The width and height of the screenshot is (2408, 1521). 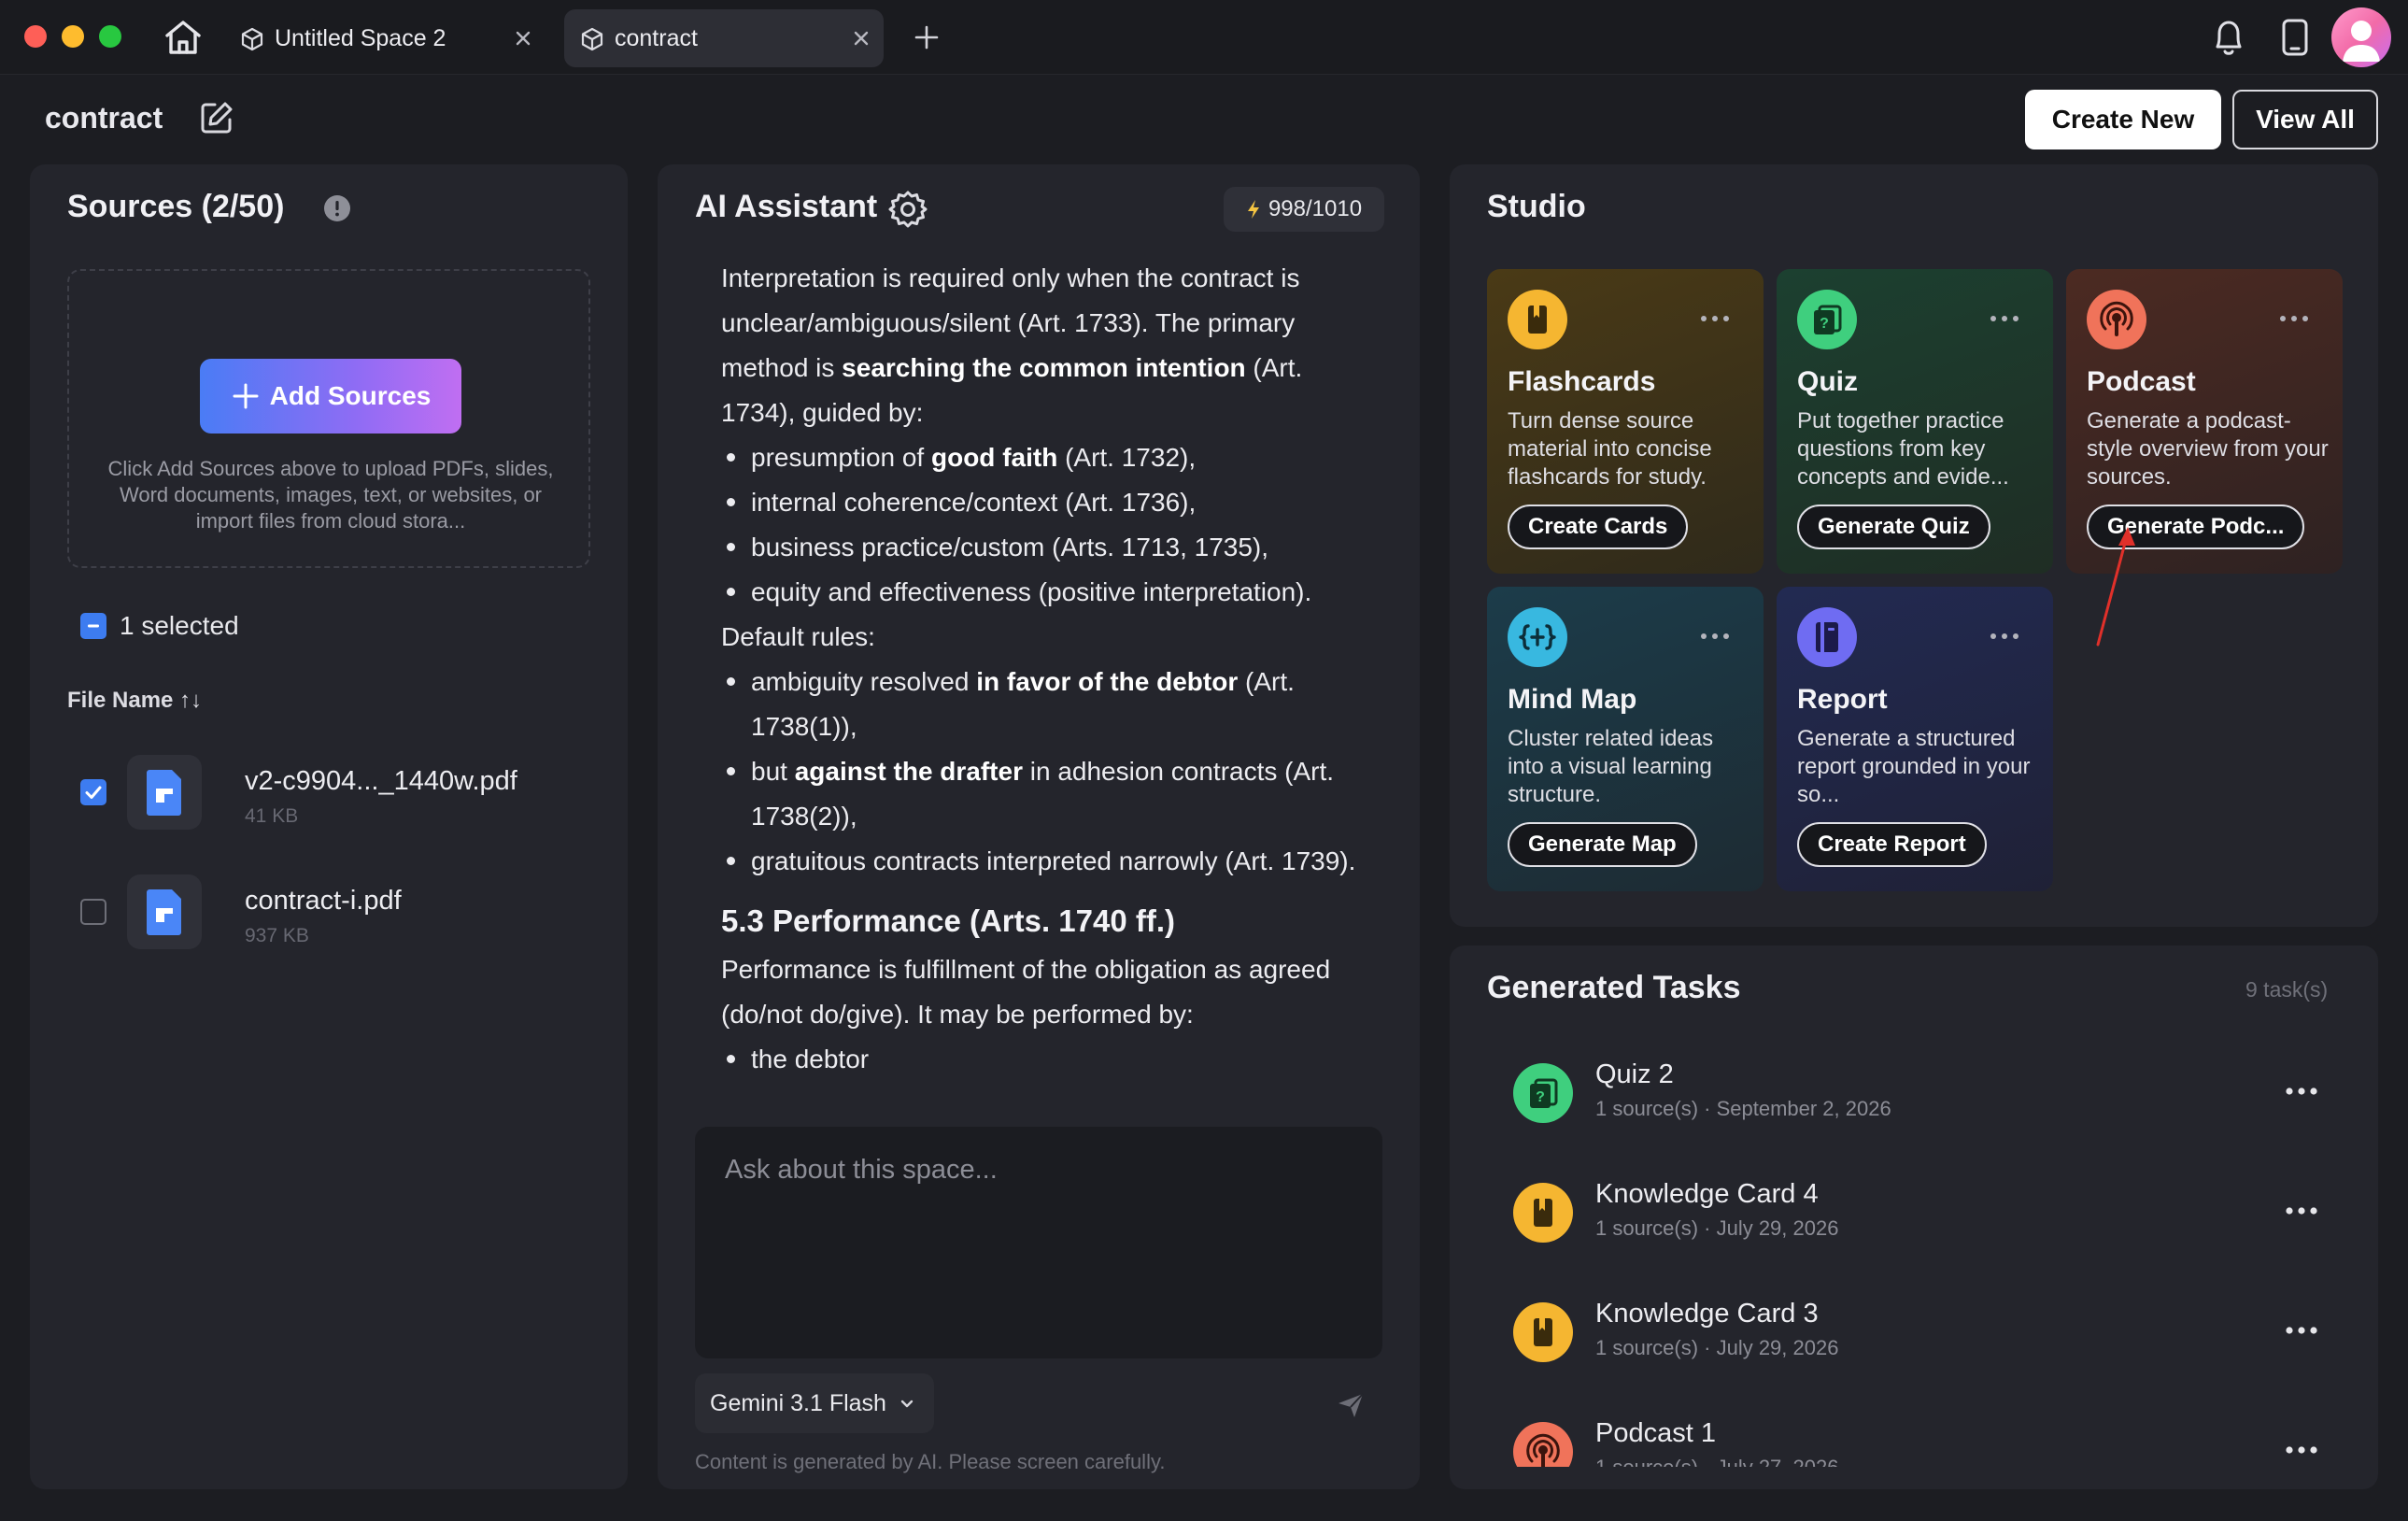 I want to click on card-title: Report, so click(x=1842, y=699).